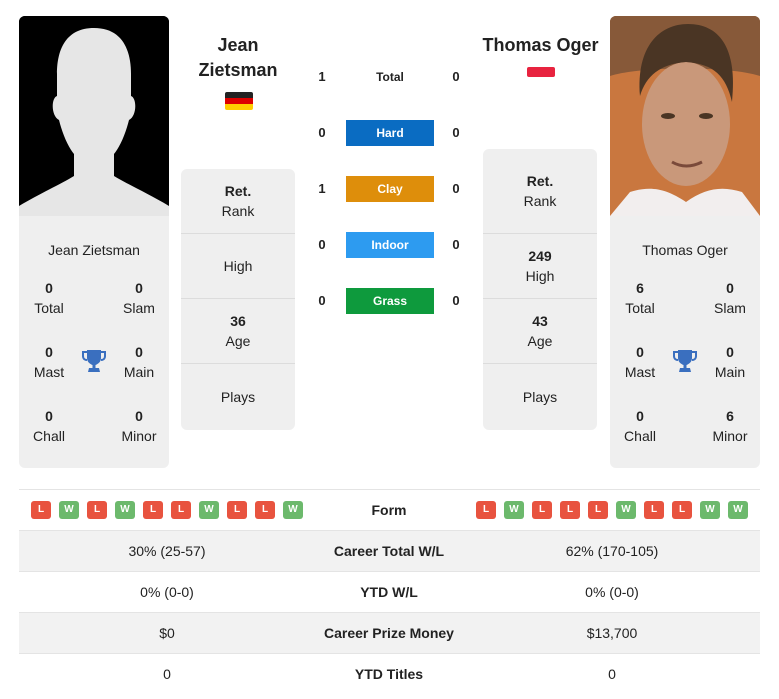  I want to click on player2-titles-slam: 0 Slam, so click(730, 298).